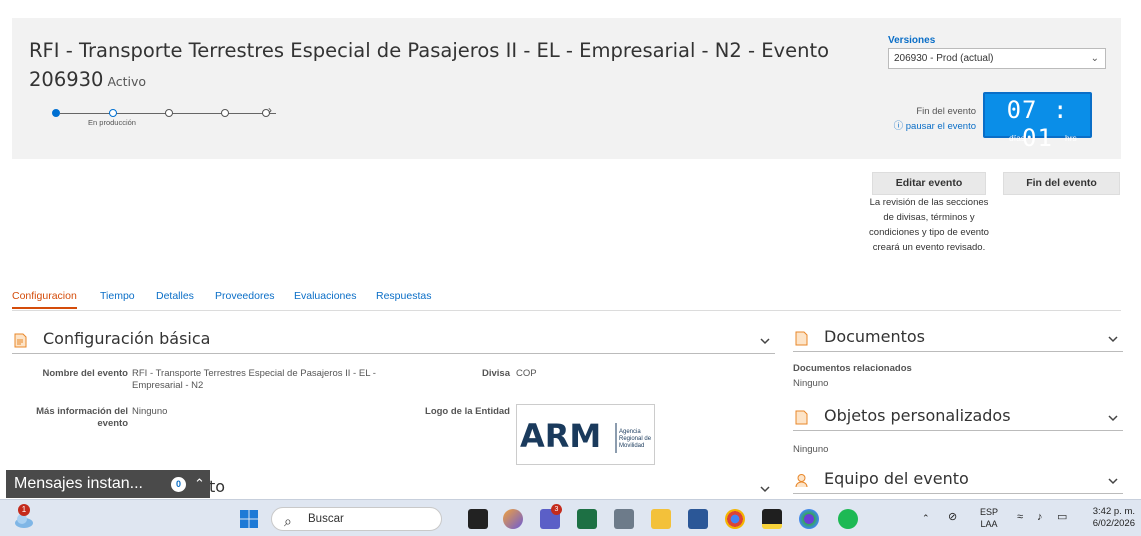 This screenshot has width=1141, height=536. Describe the element at coordinates (989, 524) in the screenshot. I see `keyboard-layout: LAA` at that location.